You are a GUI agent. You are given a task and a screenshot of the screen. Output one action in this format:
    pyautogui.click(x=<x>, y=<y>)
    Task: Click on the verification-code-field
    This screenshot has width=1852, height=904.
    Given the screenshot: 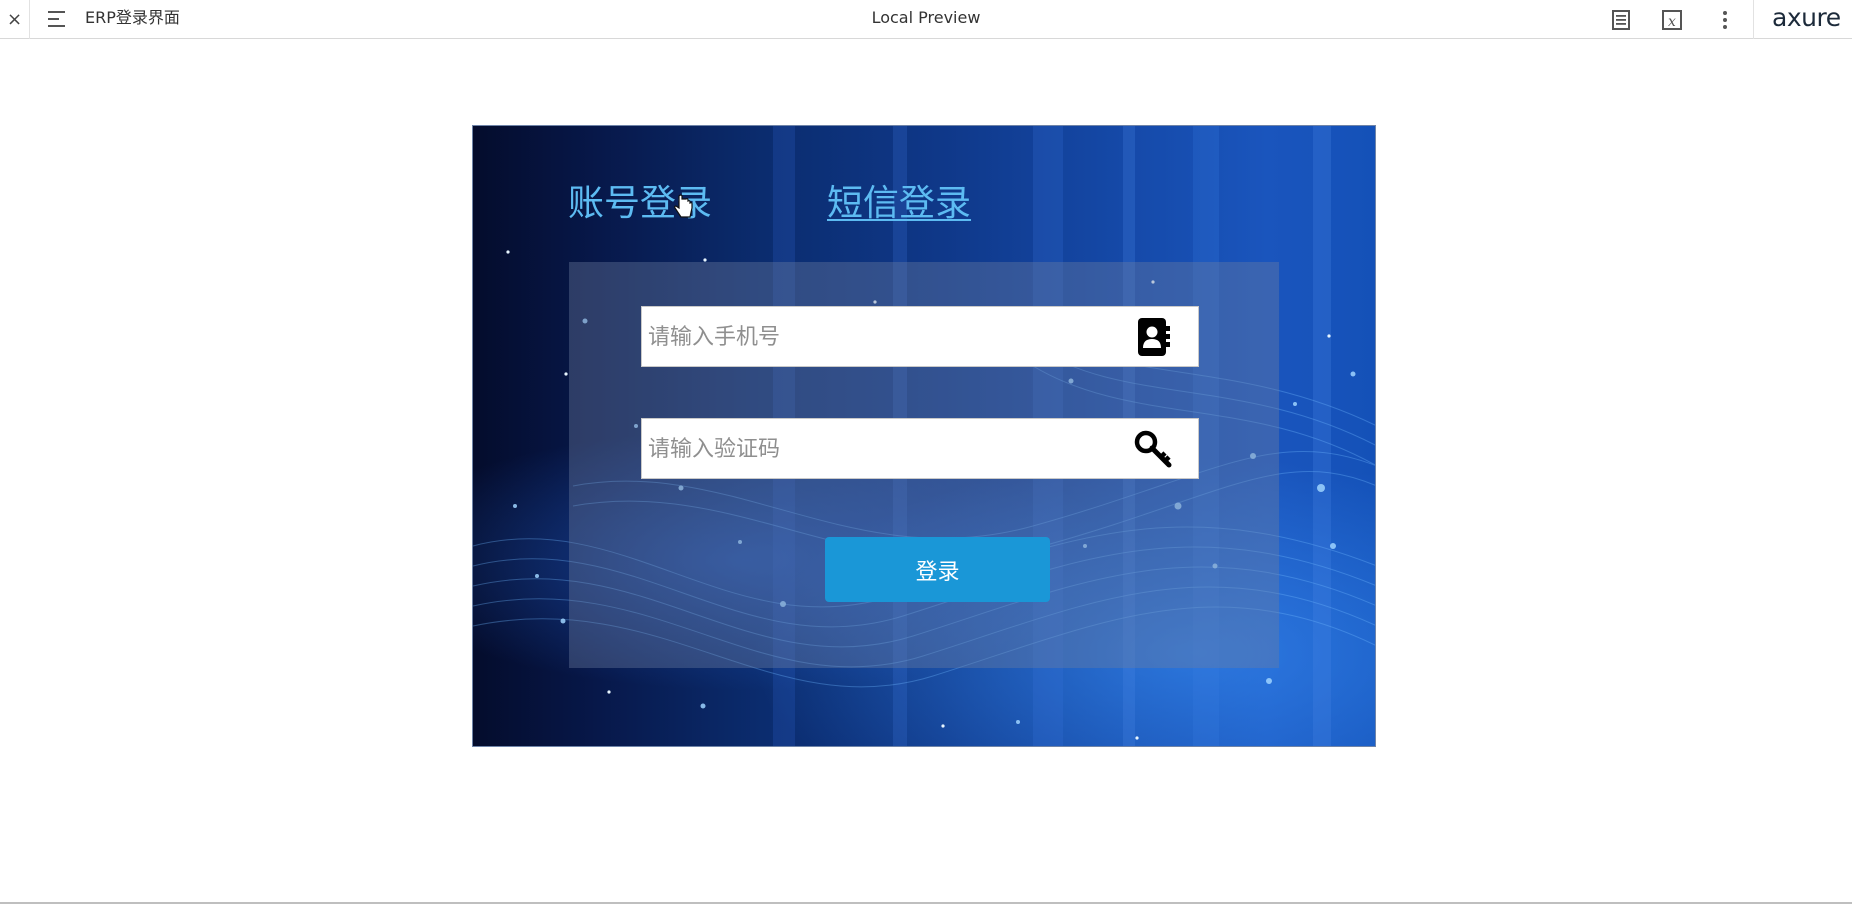 What is the action you would take?
    pyautogui.click(x=920, y=449)
    